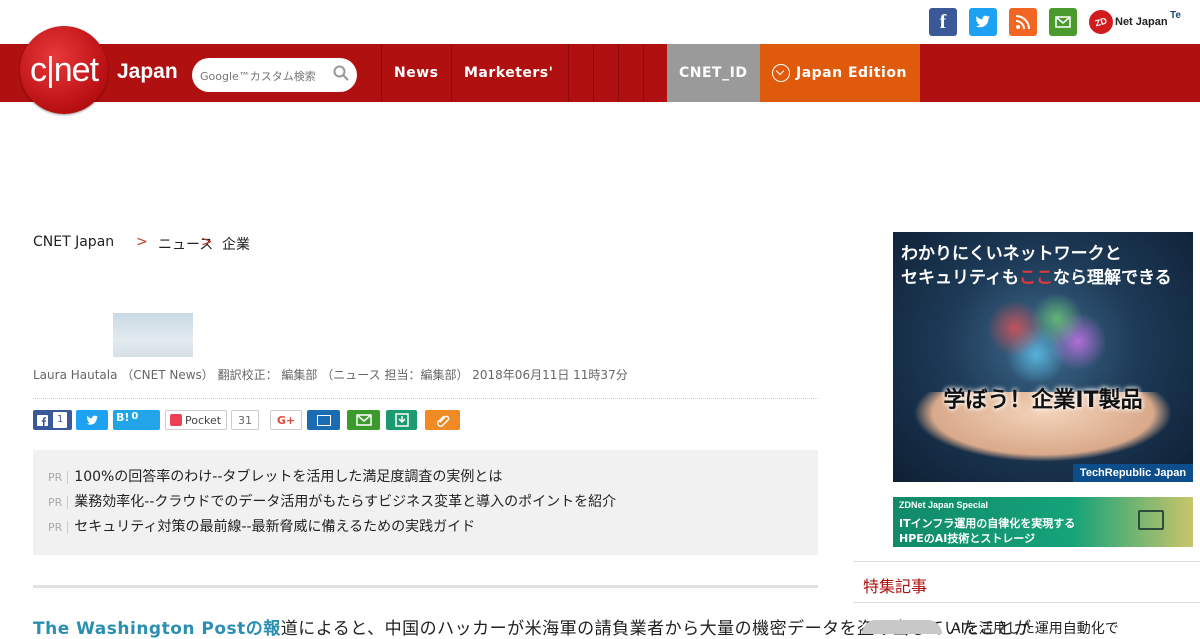 This screenshot has height=639, width=1200. Describe the element at coordinates (245, 420) in the screenshot. I see `pocket-count: 31` at that location.